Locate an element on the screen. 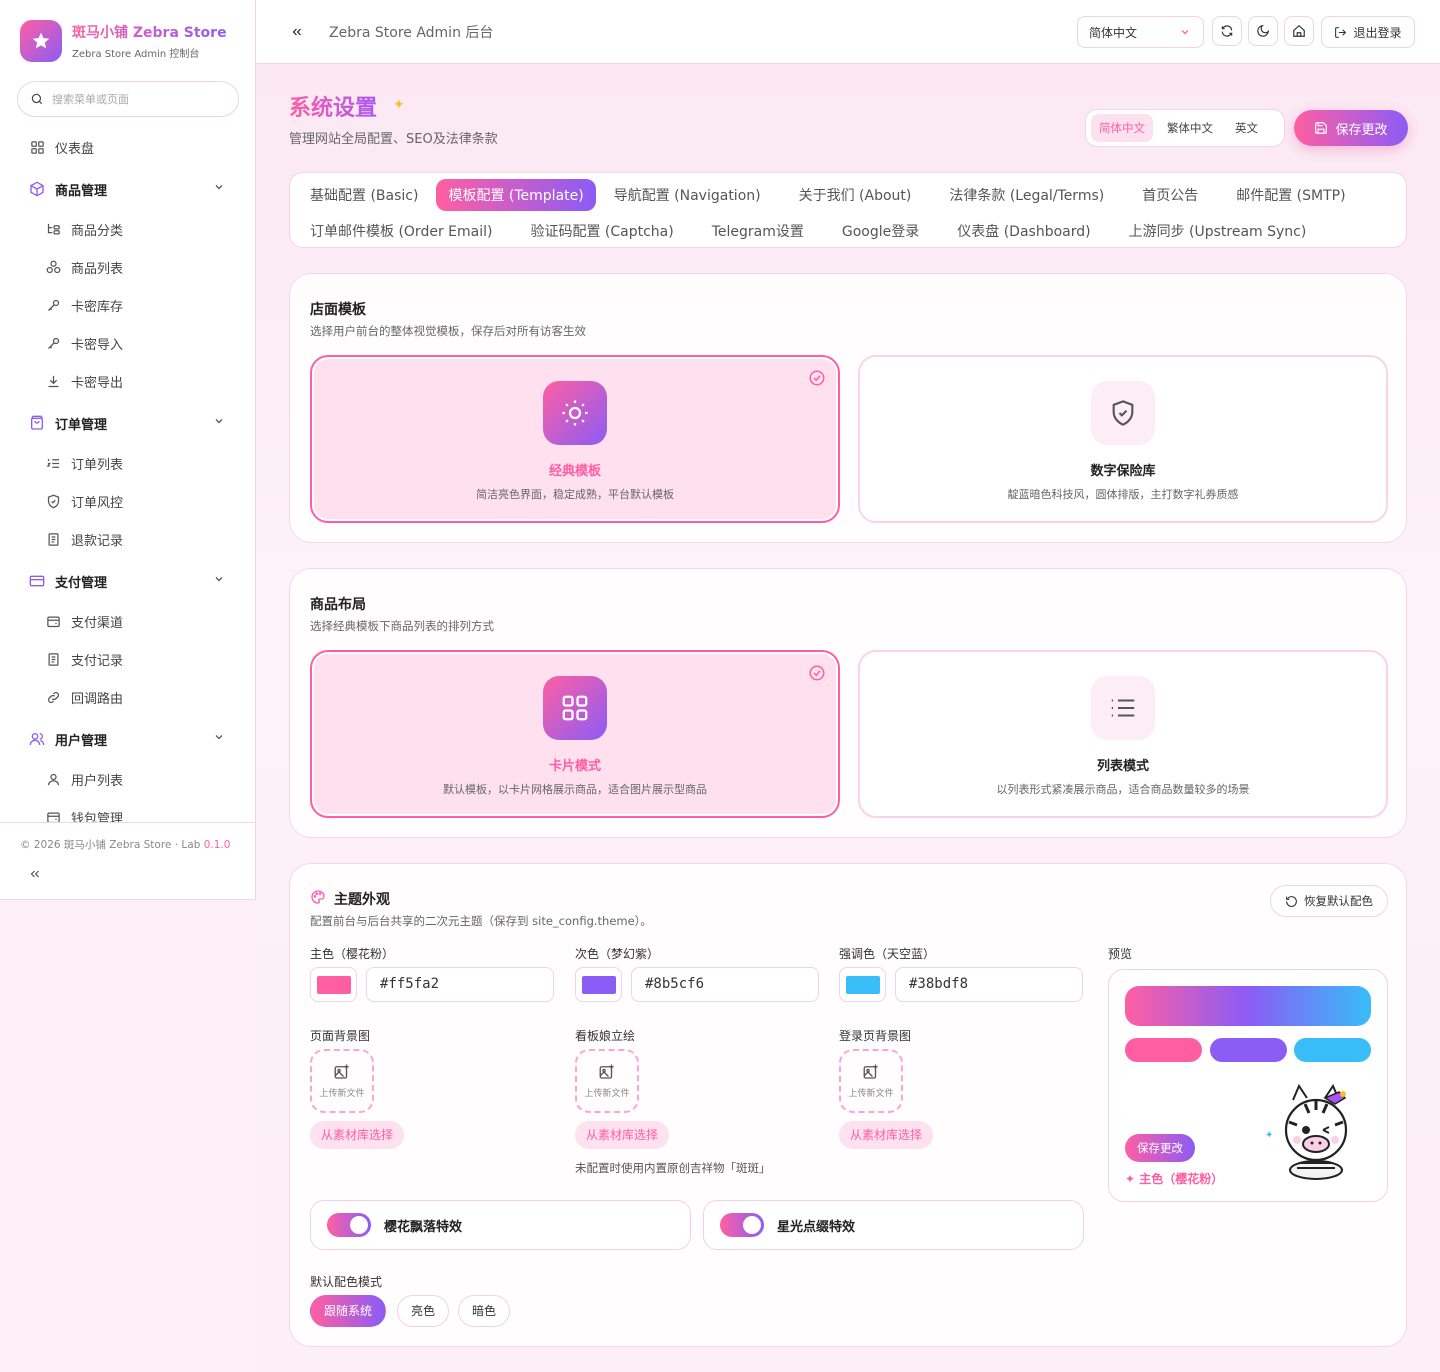  category-tree-icon is located at coordinates (53, 229).